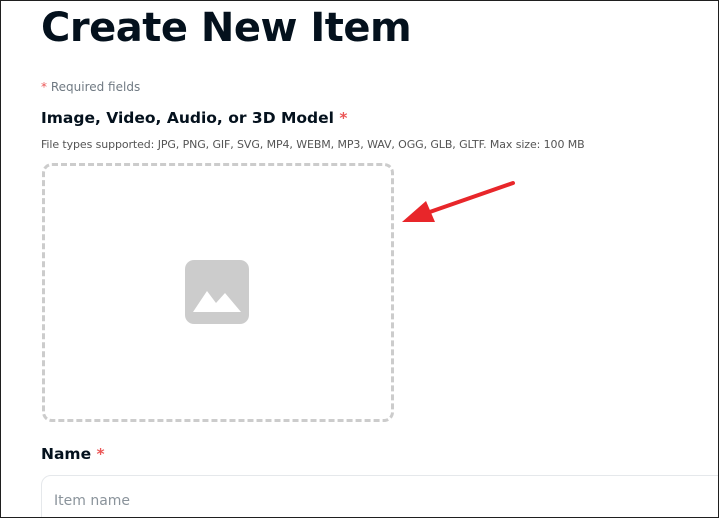 The image size is (719, 518). What do you see at coordinates (66, 454) in the screenshot?
I see `name-label-text: Name` at bounding box center [66, 454].